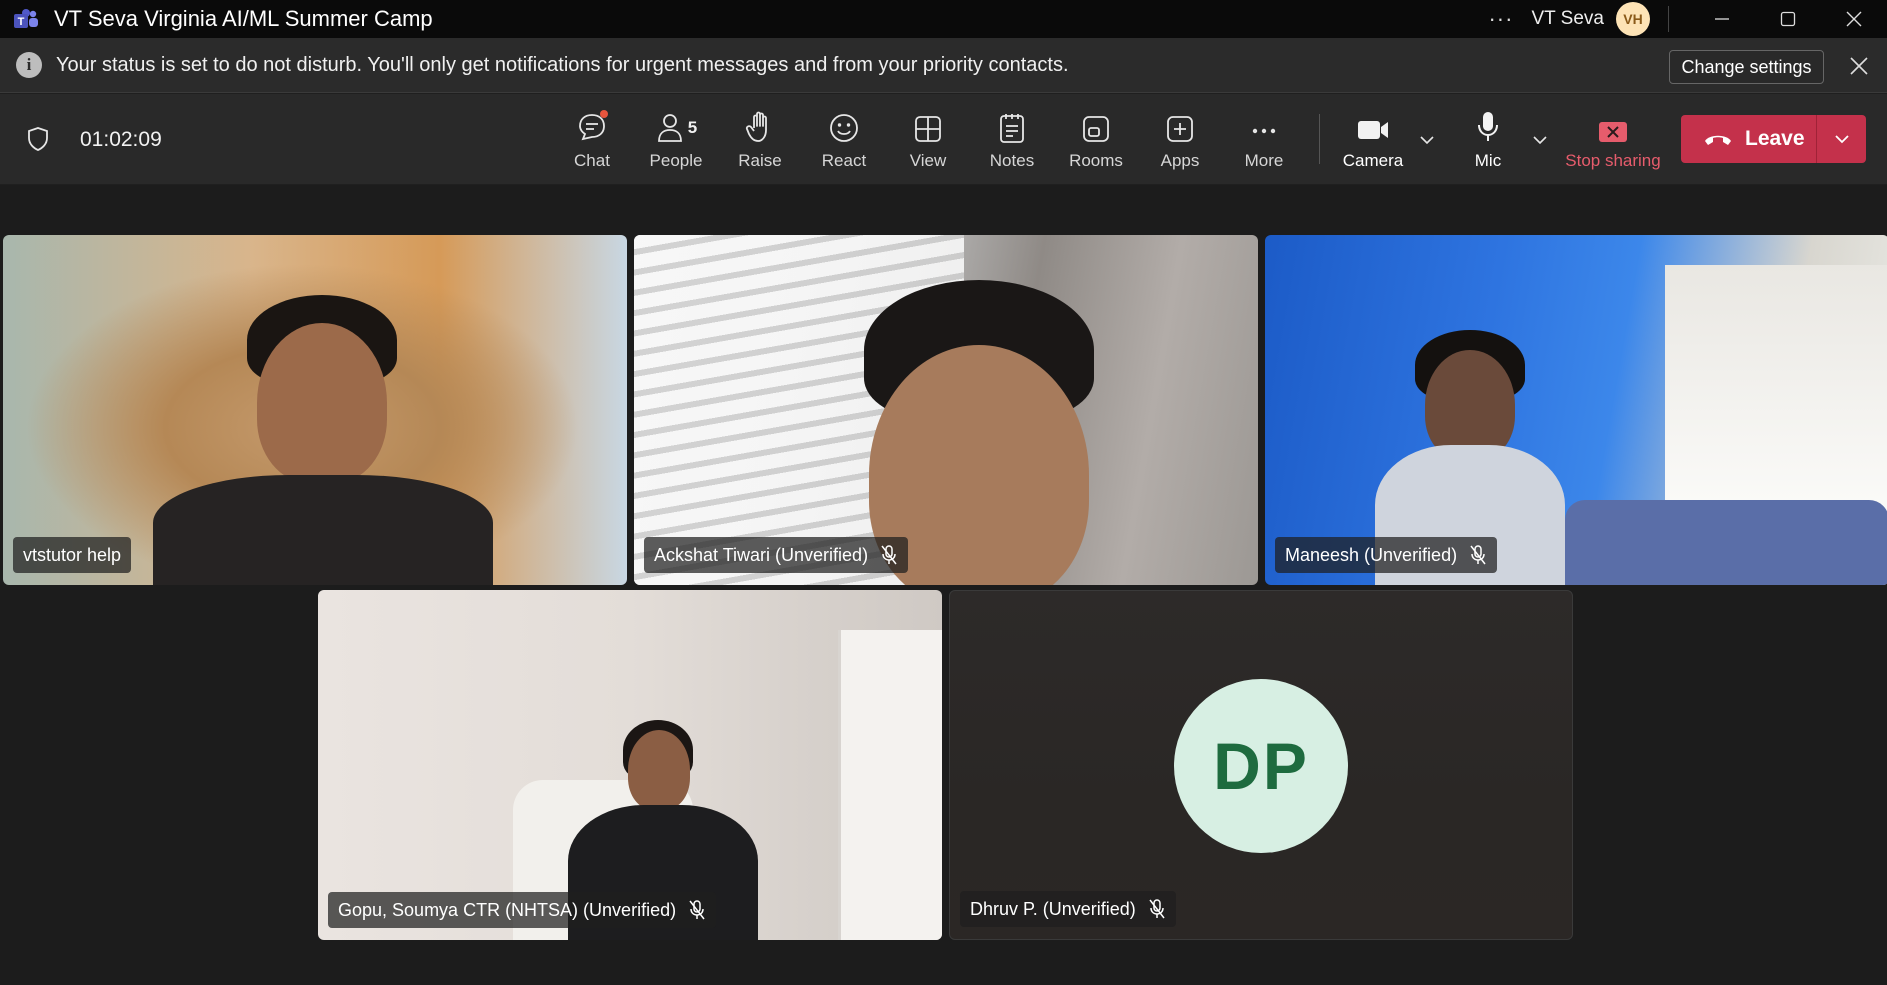 This screenshot has height=985, width=1887. I want to click on mic-options-chevron-down-icon, so click(1540, 140).